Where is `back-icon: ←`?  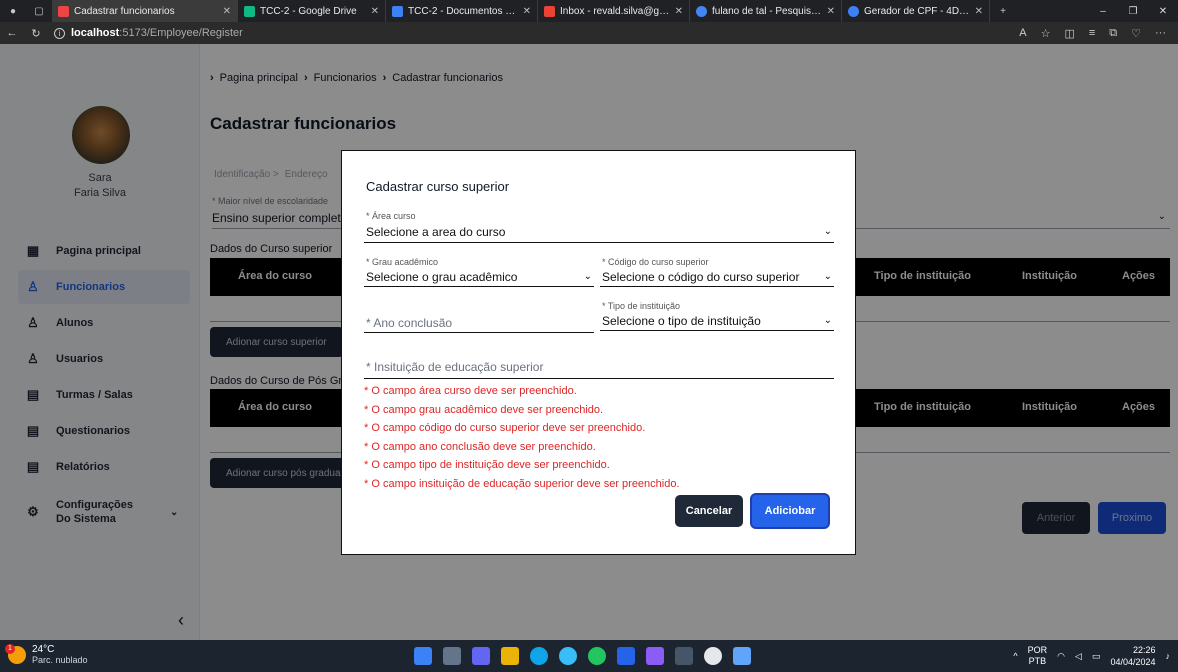 back-icon: ← is located at coordinates (12, 33).